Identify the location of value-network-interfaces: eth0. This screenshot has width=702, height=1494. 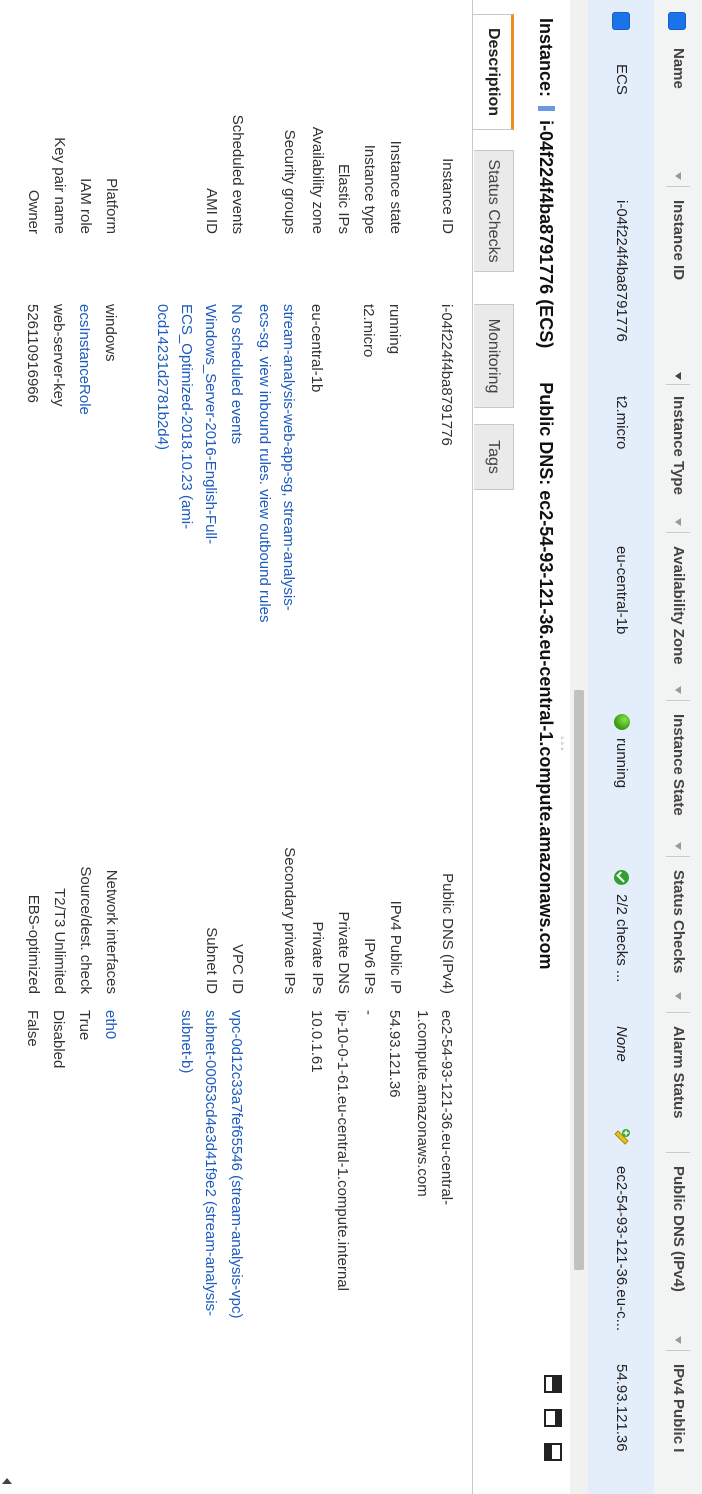
(110, 1024).